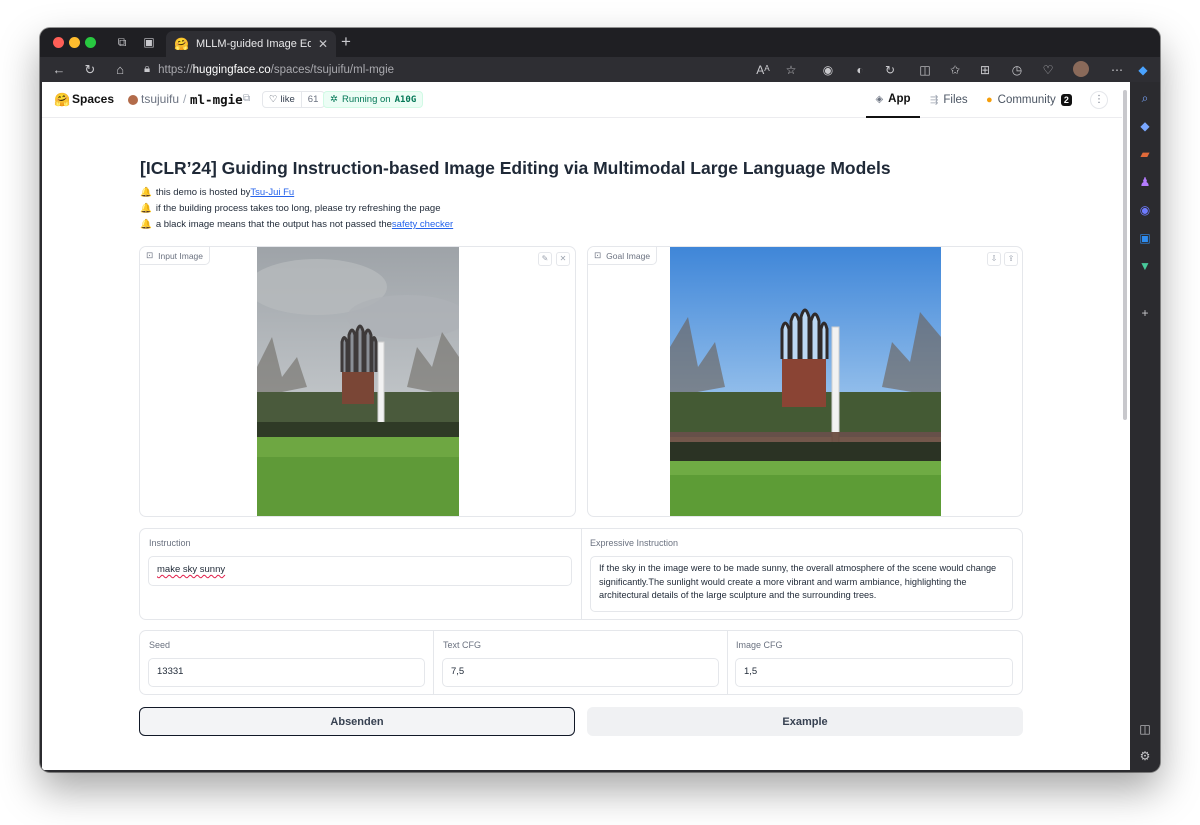  Describe the element at coordinates (899, 99) in the screenshot. I see `tab-app-label: App` at that location.